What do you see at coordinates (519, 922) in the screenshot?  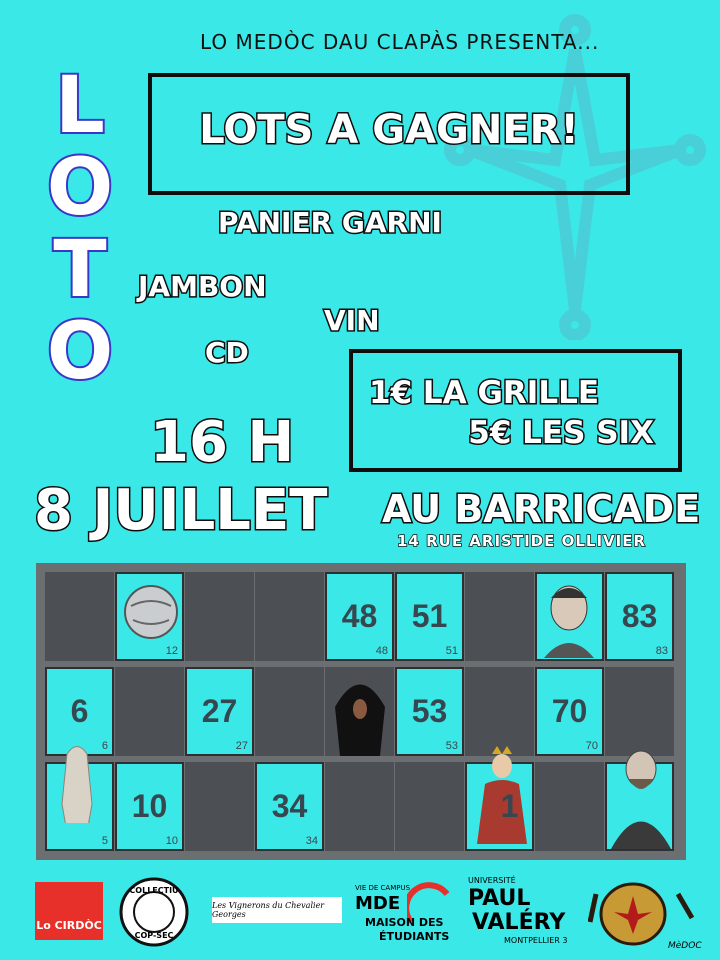 I see `pv-line2: VALÉRY` at bounding box center [519, 922].